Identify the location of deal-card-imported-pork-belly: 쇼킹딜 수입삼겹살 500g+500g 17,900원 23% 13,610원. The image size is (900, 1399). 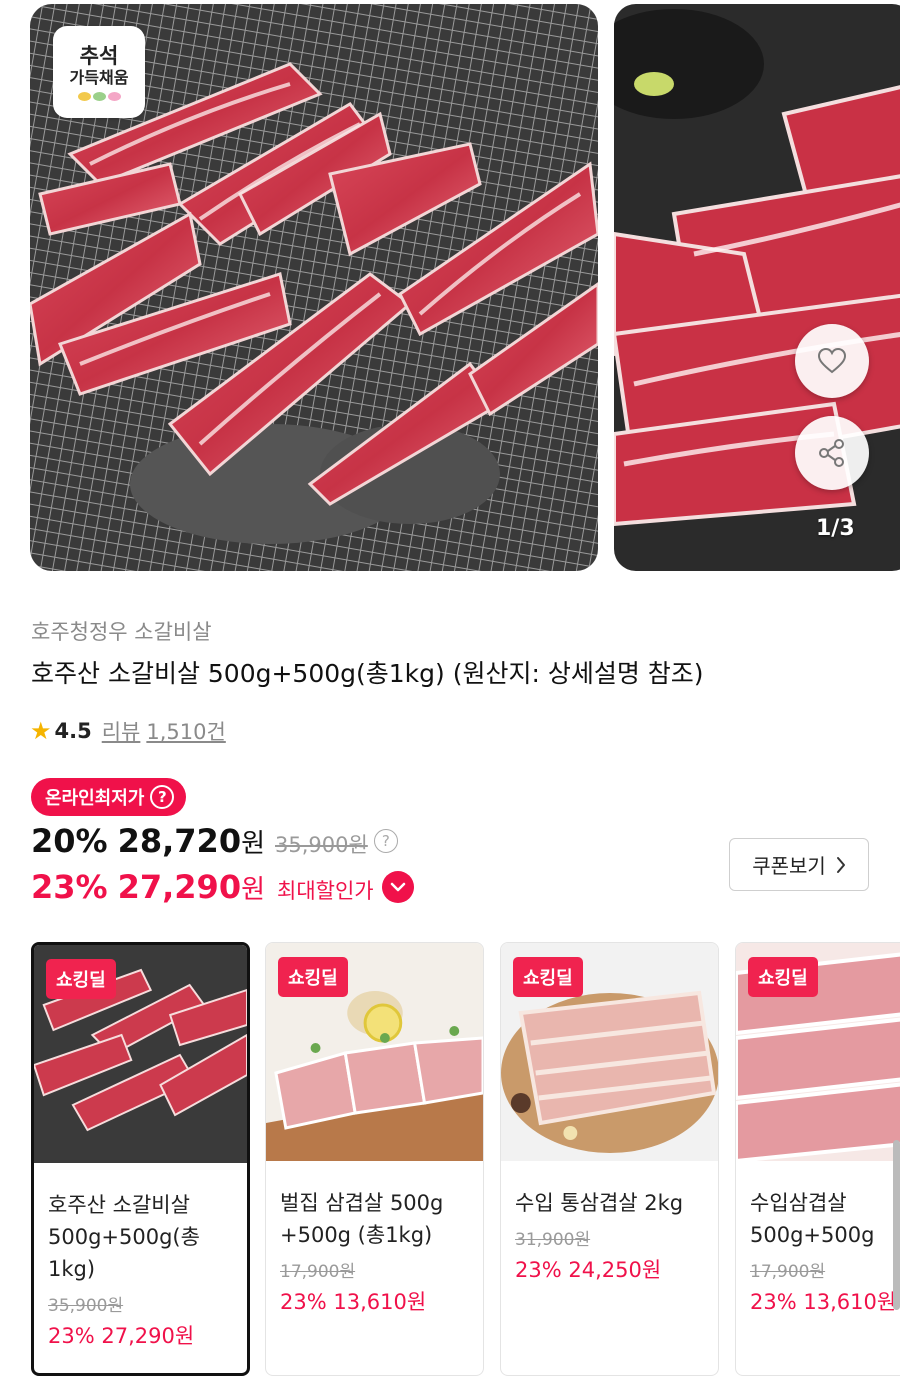
(817, 1159).